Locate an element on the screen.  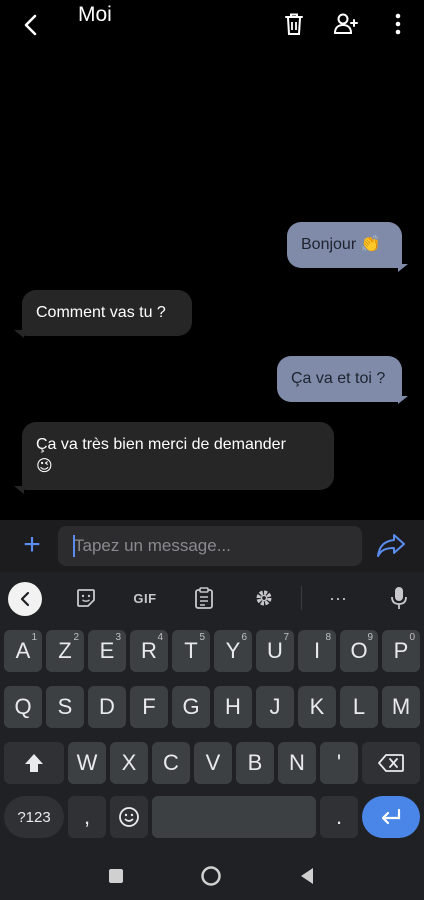
key-y: Y6 is located at coordinates (233, 651).